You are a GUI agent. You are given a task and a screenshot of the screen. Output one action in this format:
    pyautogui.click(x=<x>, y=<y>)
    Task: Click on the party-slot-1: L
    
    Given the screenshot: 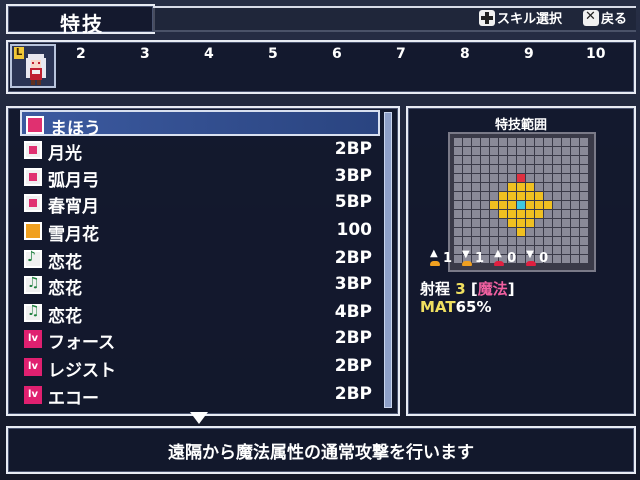 What is the action you would take?
    pyautogui.click(x=33, y=66)
    